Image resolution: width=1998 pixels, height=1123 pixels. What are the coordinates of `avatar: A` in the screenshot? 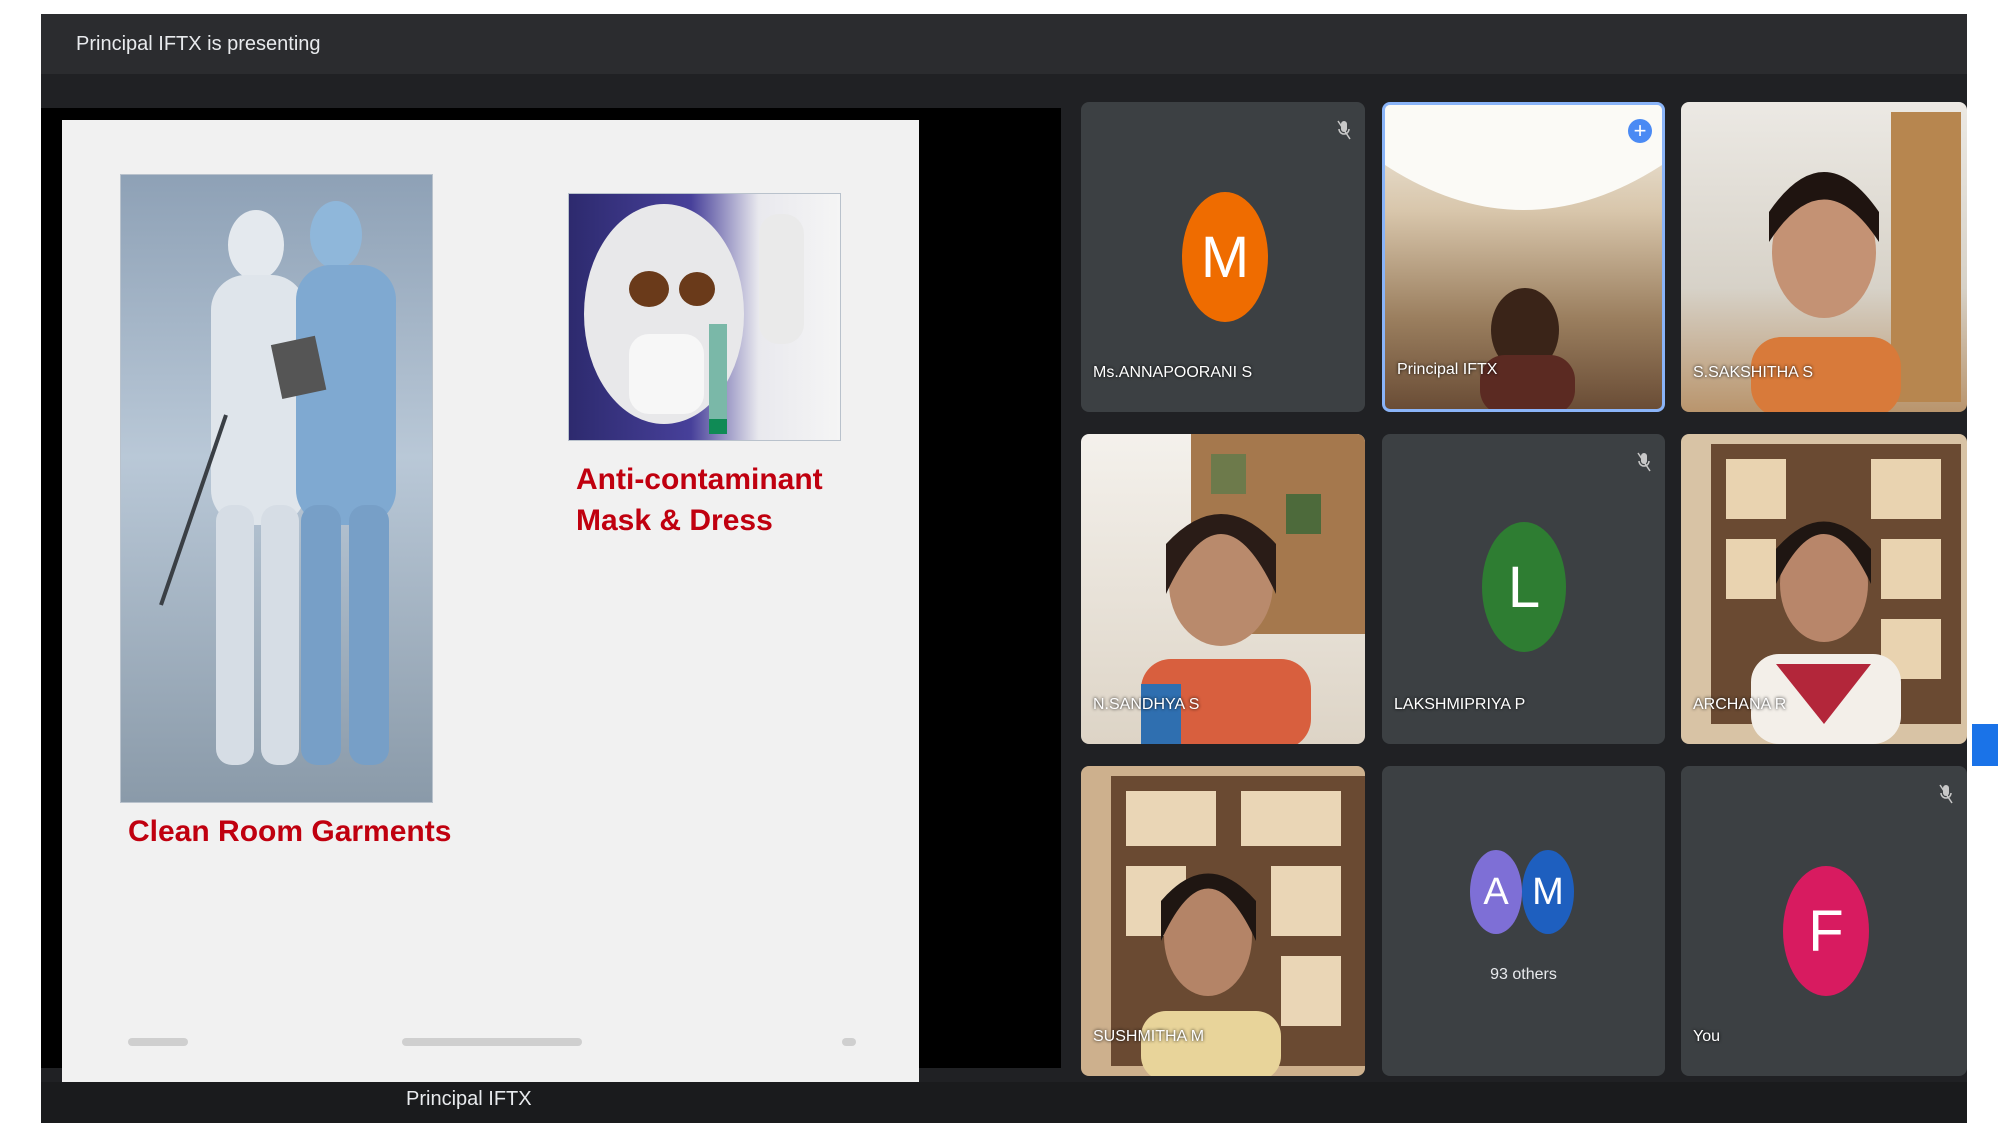 It's located at (1496, 892).